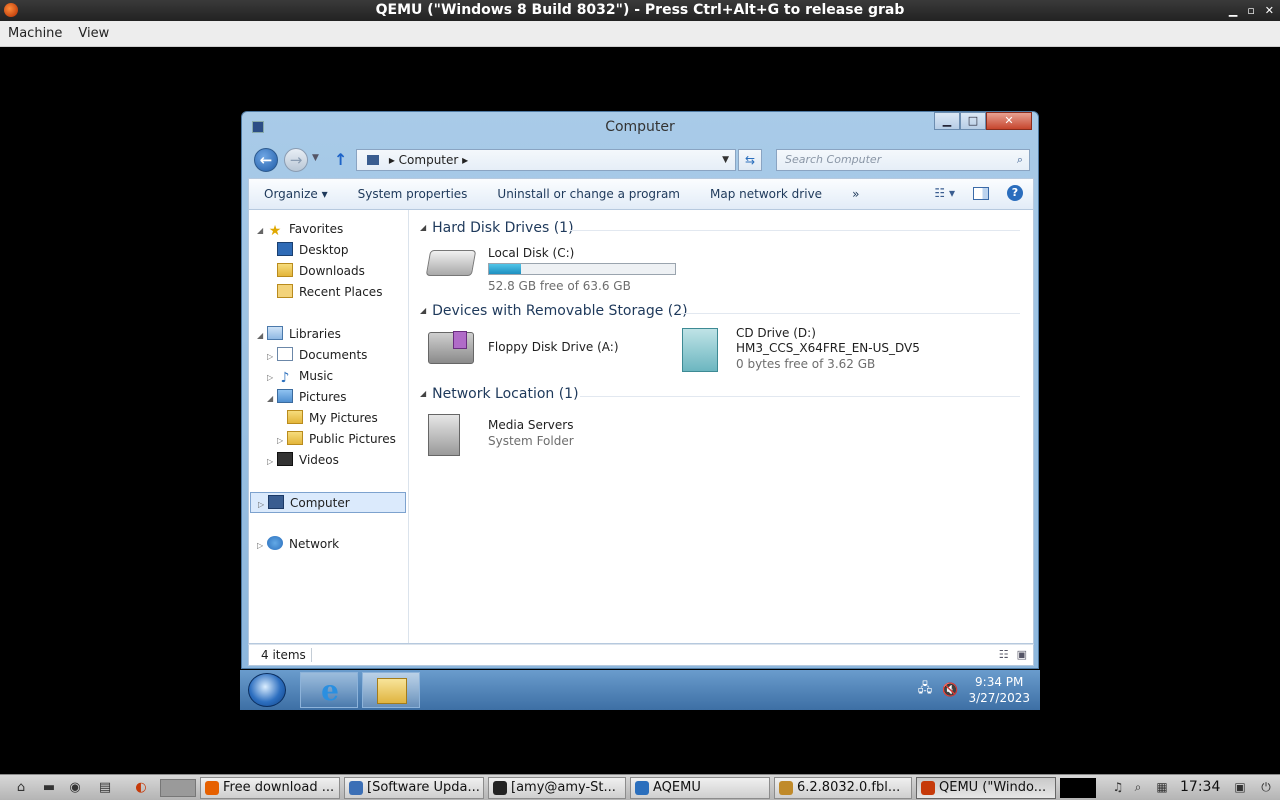 The image size is (1280, 800). What do you see at coordinates (1015, 193) in the screenshot?
I see `help-icon: ?` at bounding box center [1015, 193].